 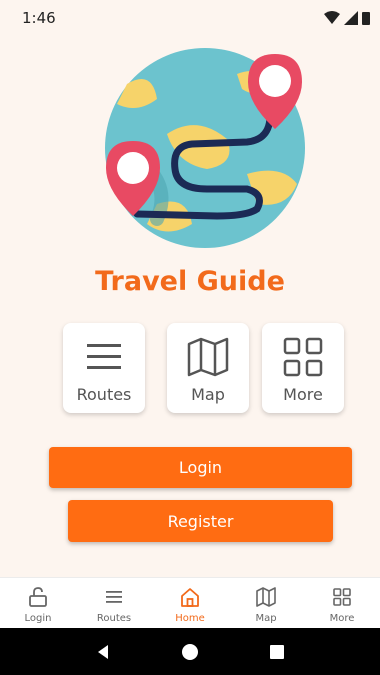 I want to click on status-icons, so click(x=347, y=18).